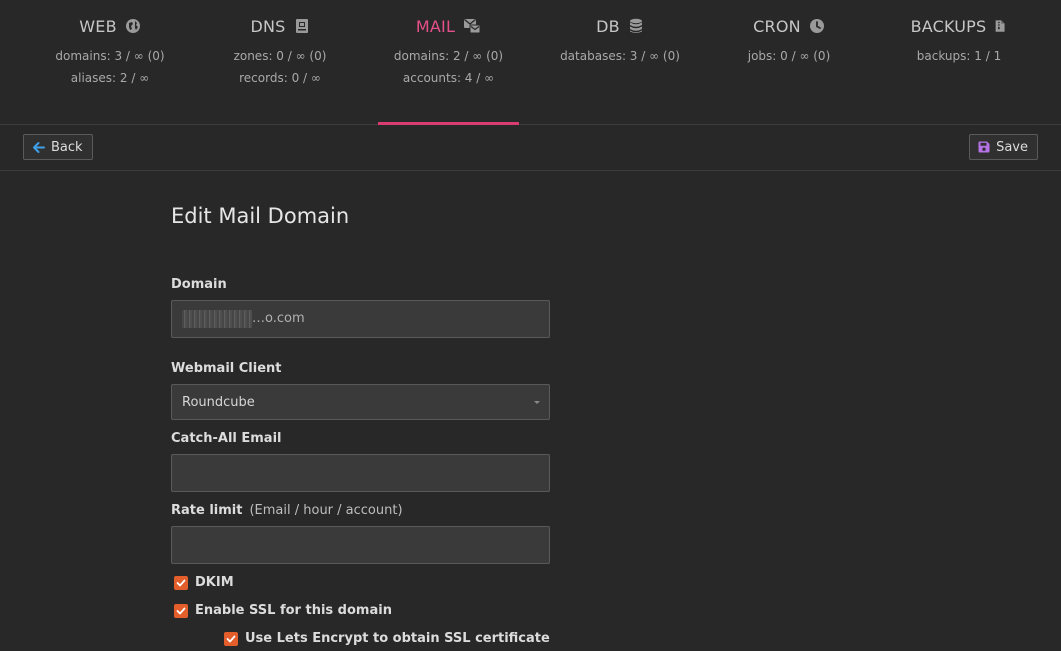 The width and height of the screenshot is (1061, 651). What do you see at coordinates (132, 26) in the screenshot?
I see `globe-icon` at bounding box center [132, 26].